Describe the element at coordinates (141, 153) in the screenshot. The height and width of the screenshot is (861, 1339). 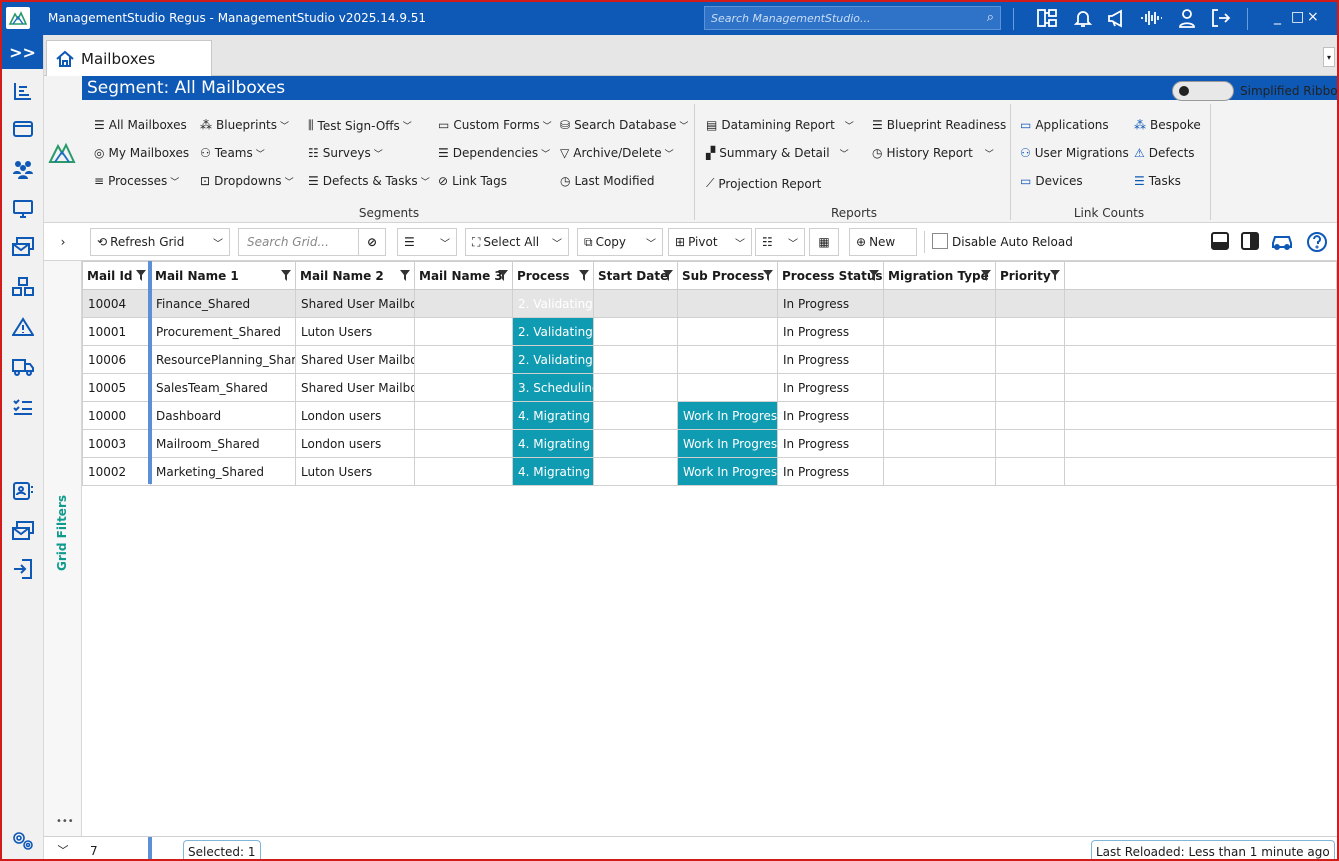
I see `ribbon-my-mailboxes: ◎ My Mailboxes` at that location.